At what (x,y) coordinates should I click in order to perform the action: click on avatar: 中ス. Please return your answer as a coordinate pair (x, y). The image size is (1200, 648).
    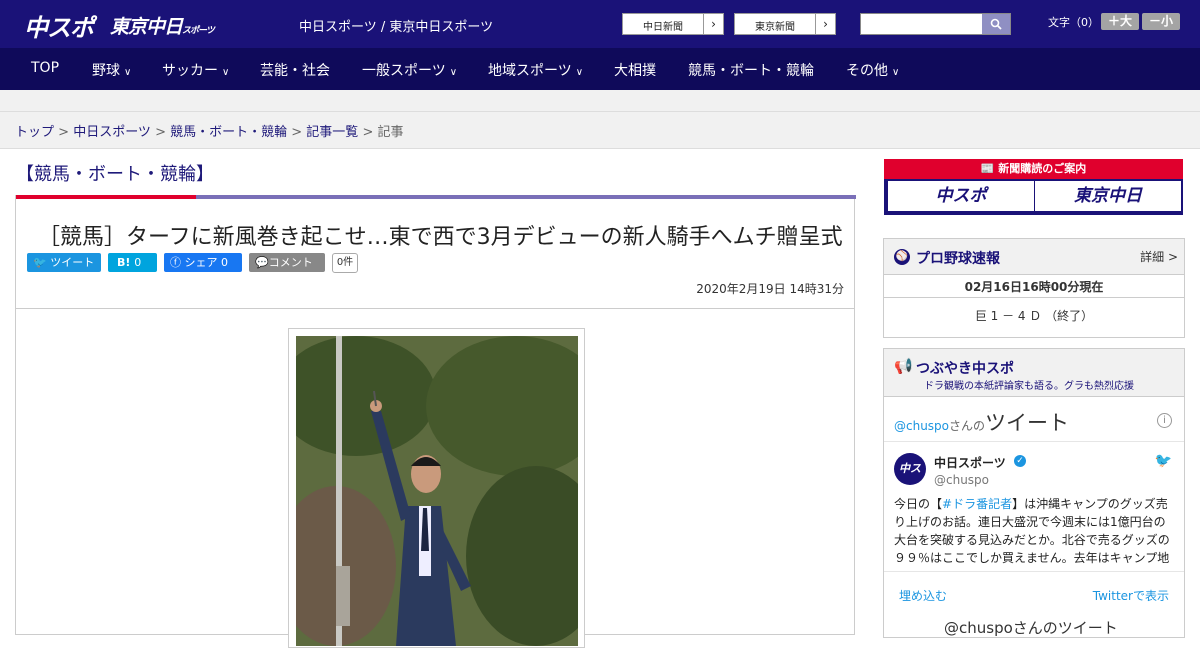
    Looking at the image, I should click on (910, 469).